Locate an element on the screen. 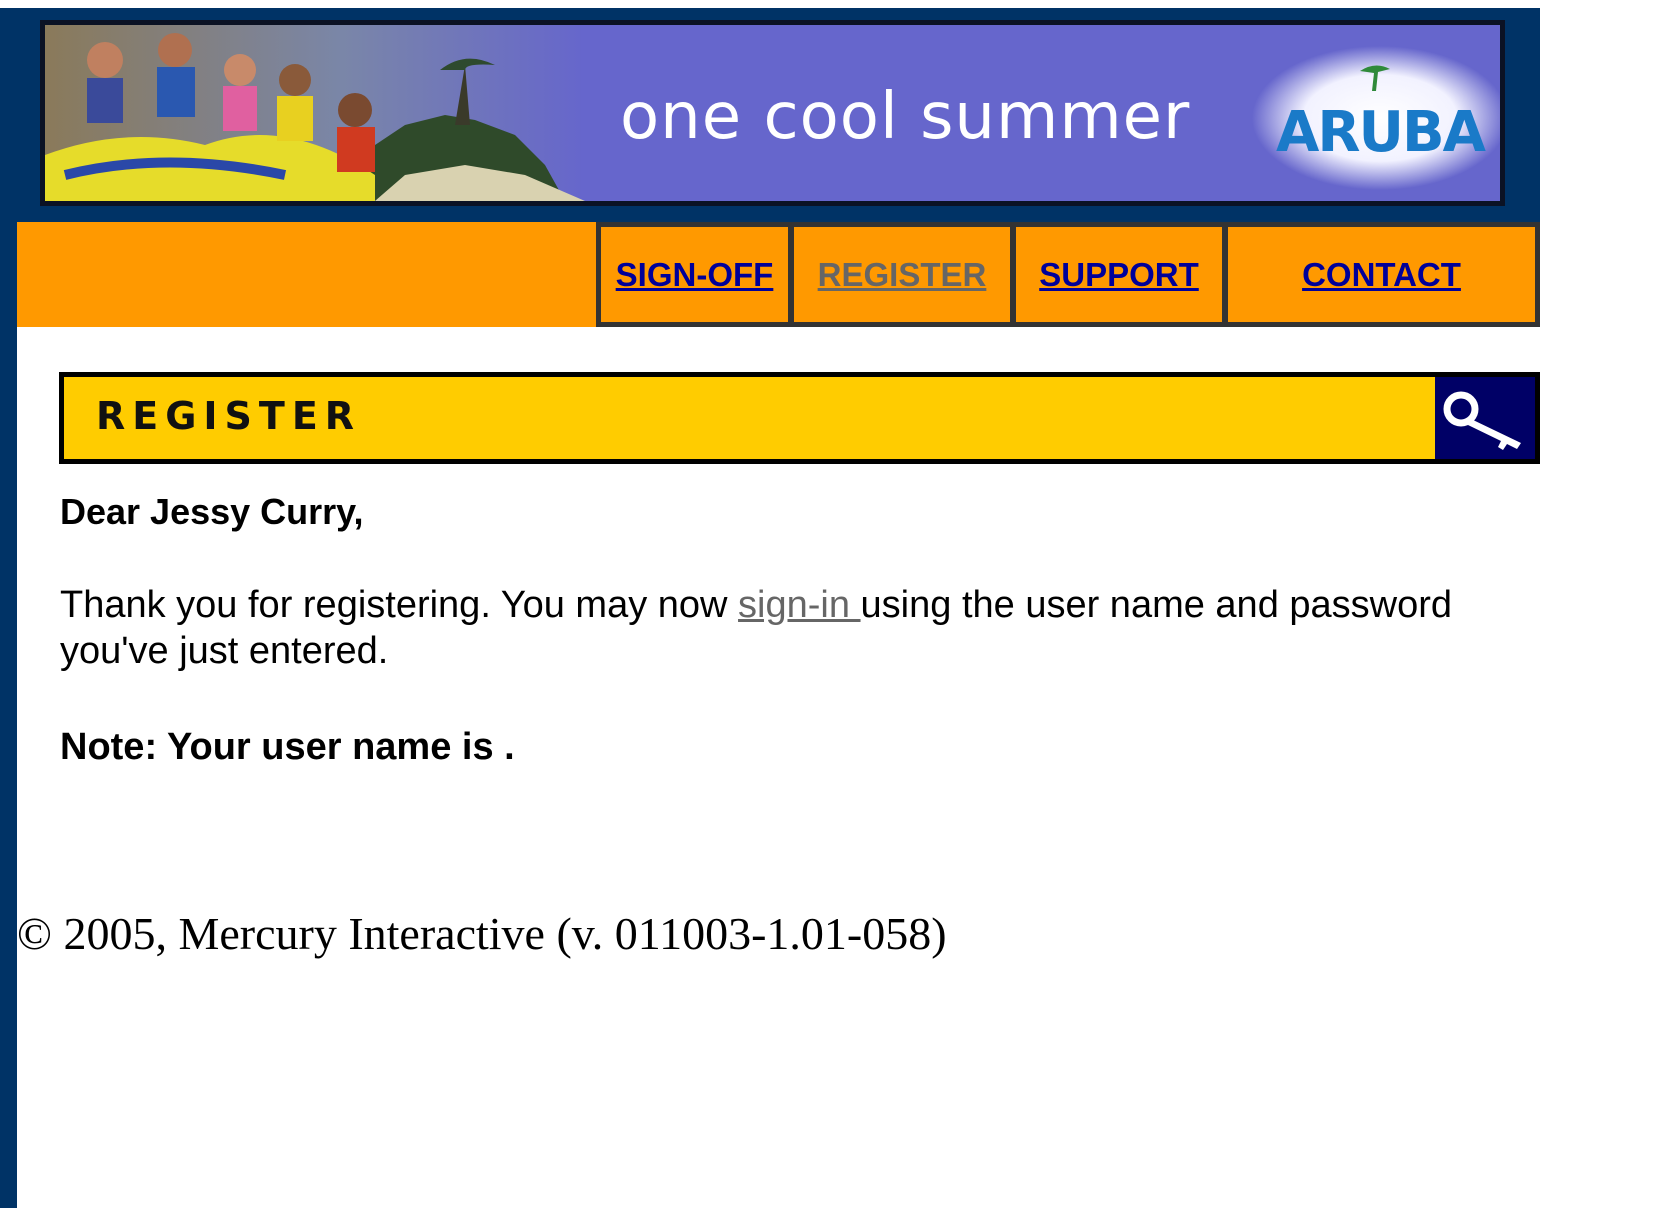 Image resolution: width=1669 pixels, height=1208 pixels. banner-photo is located at coordinates (315, 113).